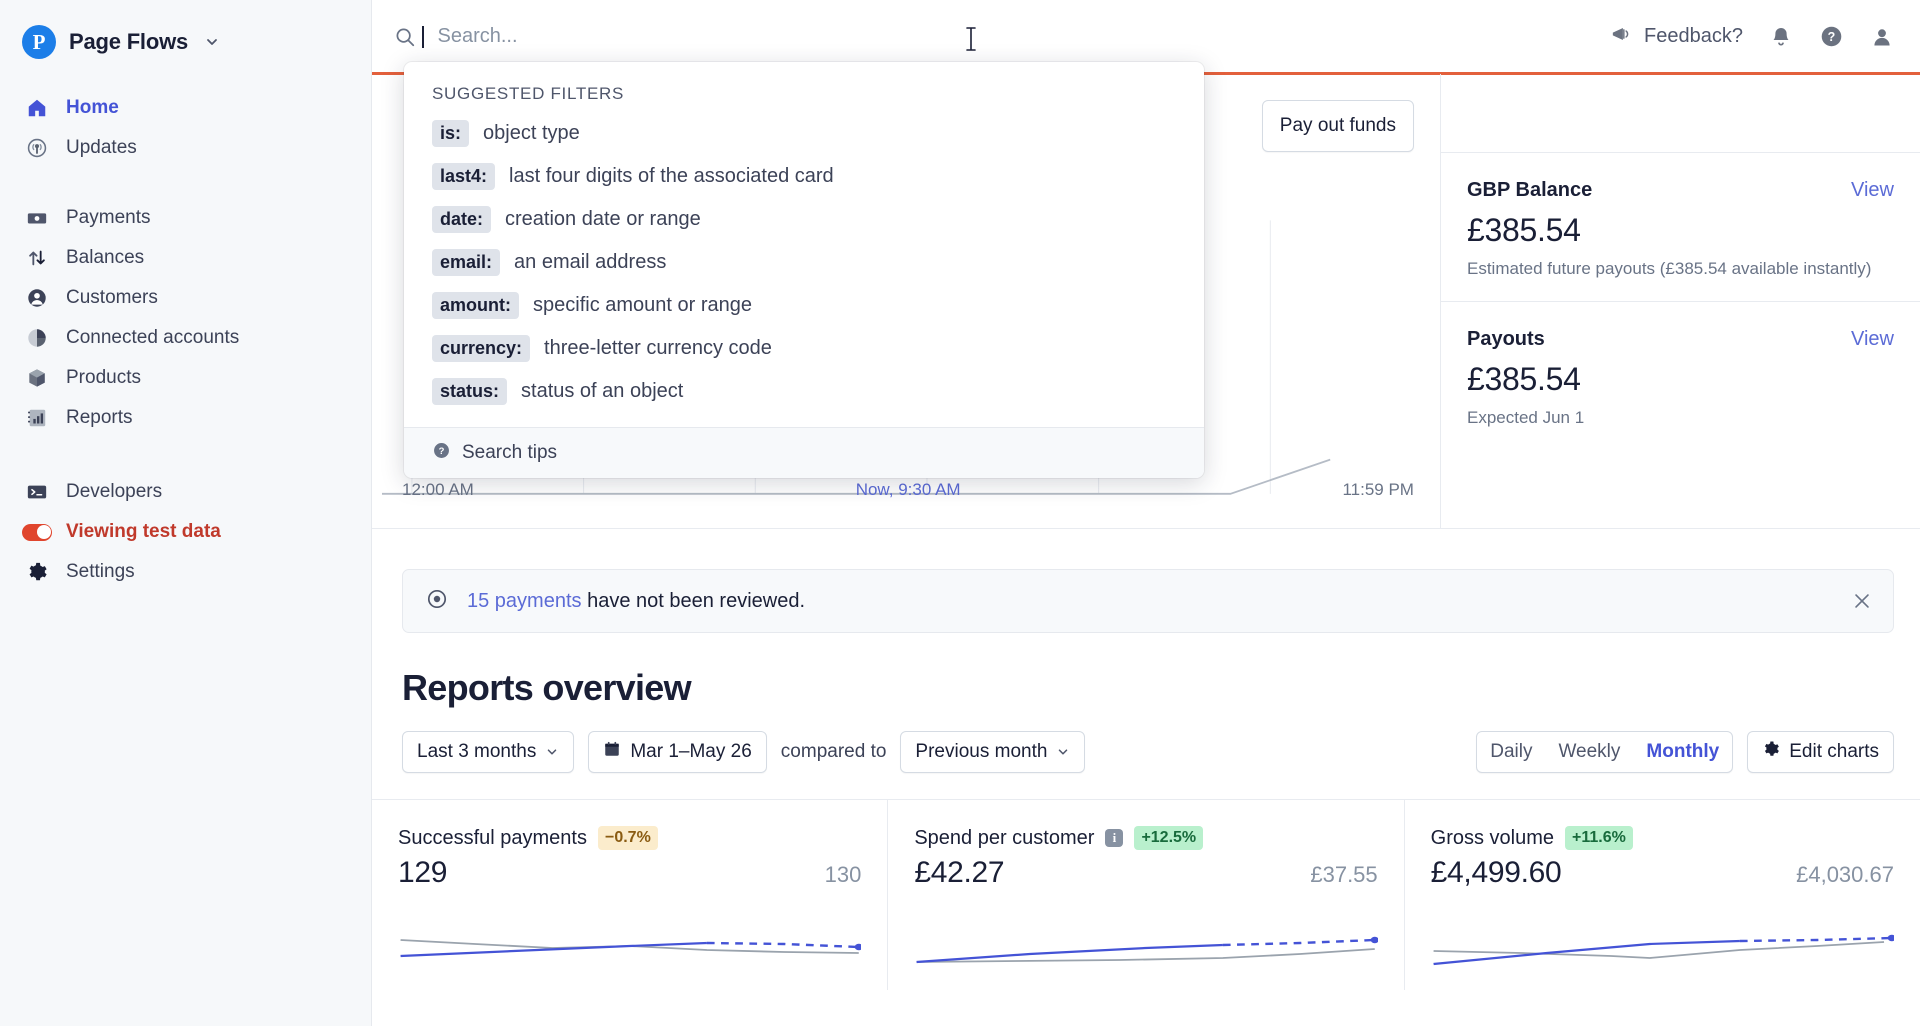  What do you see at coordinates (185, 492) in the screenshot?
I see `sidebar-item-developers: Developers` at bounding box center [185, 492].